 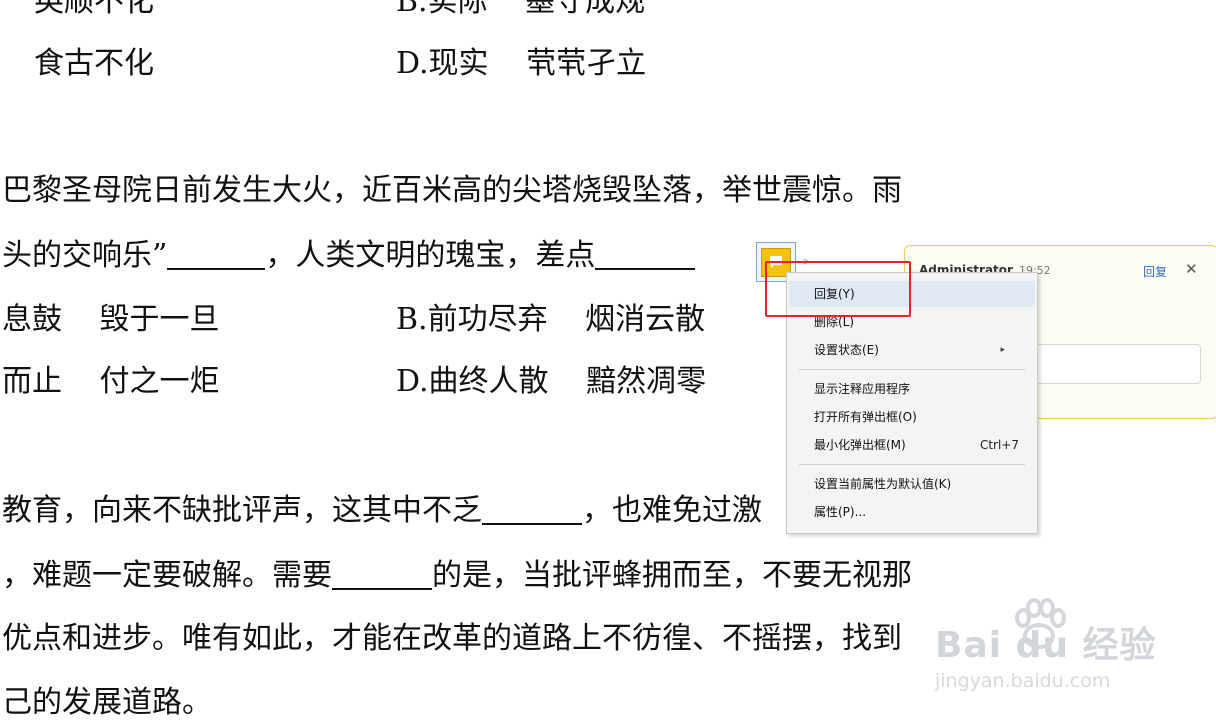 I want to click on option-line: 息鼓 毁于一旦, so click(x=111, y=319).